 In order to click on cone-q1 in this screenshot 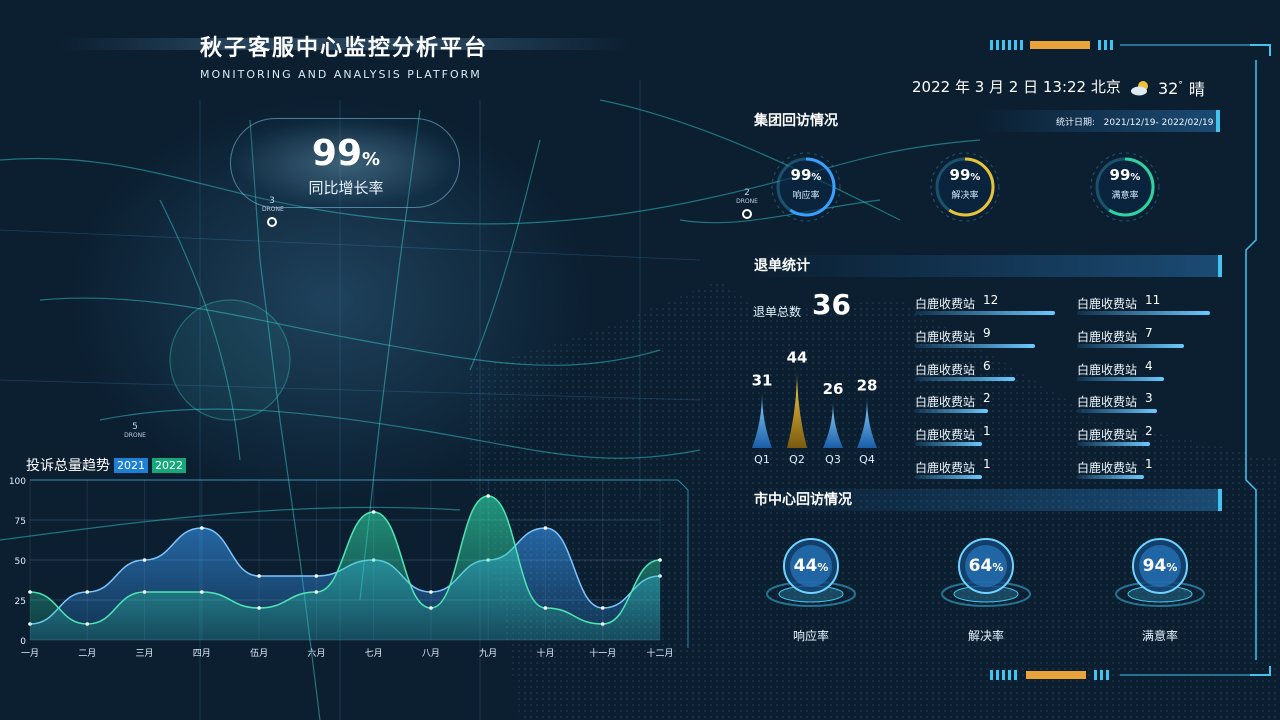, I will do `click(762, 420)`.